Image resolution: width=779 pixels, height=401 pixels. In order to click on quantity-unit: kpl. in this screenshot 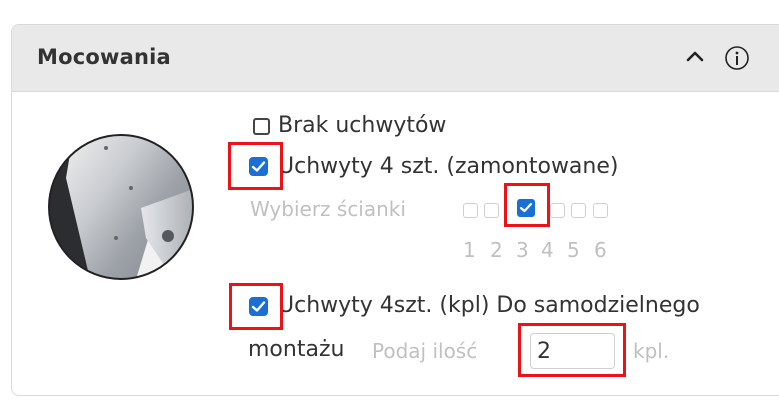, I will do `click(651, 351)`.